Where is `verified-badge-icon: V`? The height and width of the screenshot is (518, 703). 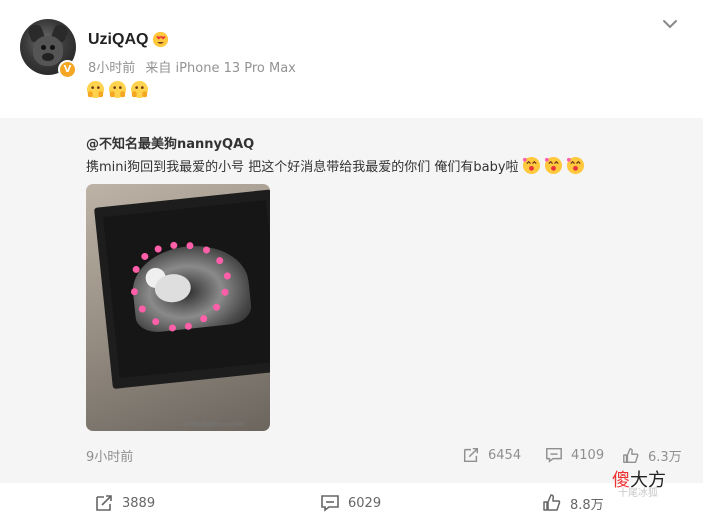
verified-badge-icon: V is located at coordinates (67, 69).